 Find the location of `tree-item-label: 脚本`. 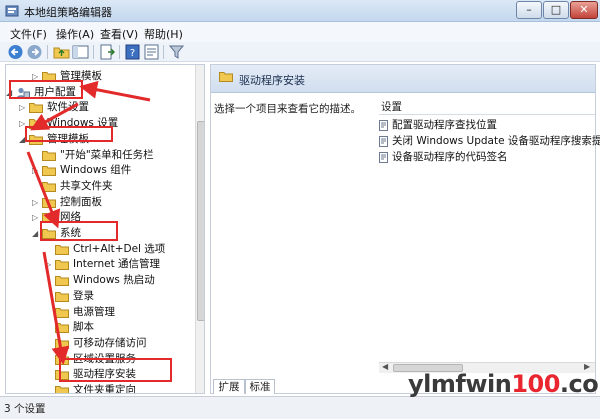

tree-item-label: 脚本 is located at coordinates (83, 327).